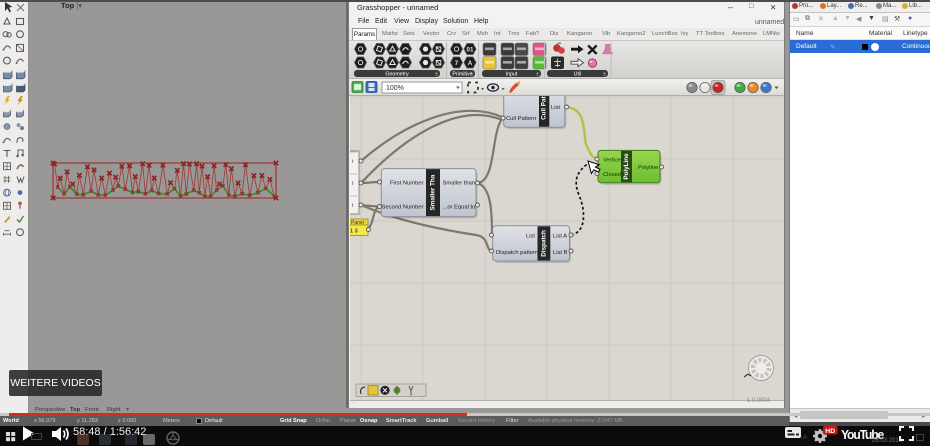  Describe the element at coordinates (407, 184) in the screenshot. I see `svg-text: First Number` at that location.